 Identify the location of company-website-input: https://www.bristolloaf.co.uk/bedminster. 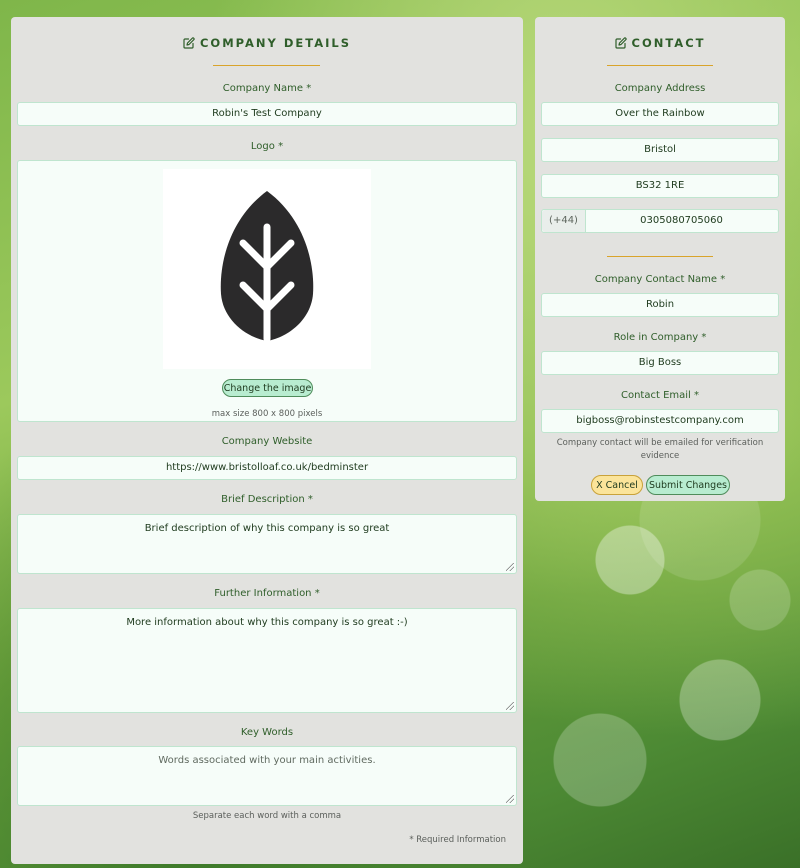
(267, 468).